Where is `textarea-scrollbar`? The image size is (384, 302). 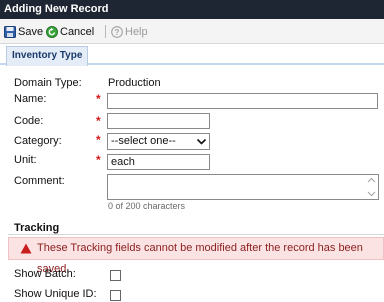 textarea-scrollbar is located at coordinates (371, 187).